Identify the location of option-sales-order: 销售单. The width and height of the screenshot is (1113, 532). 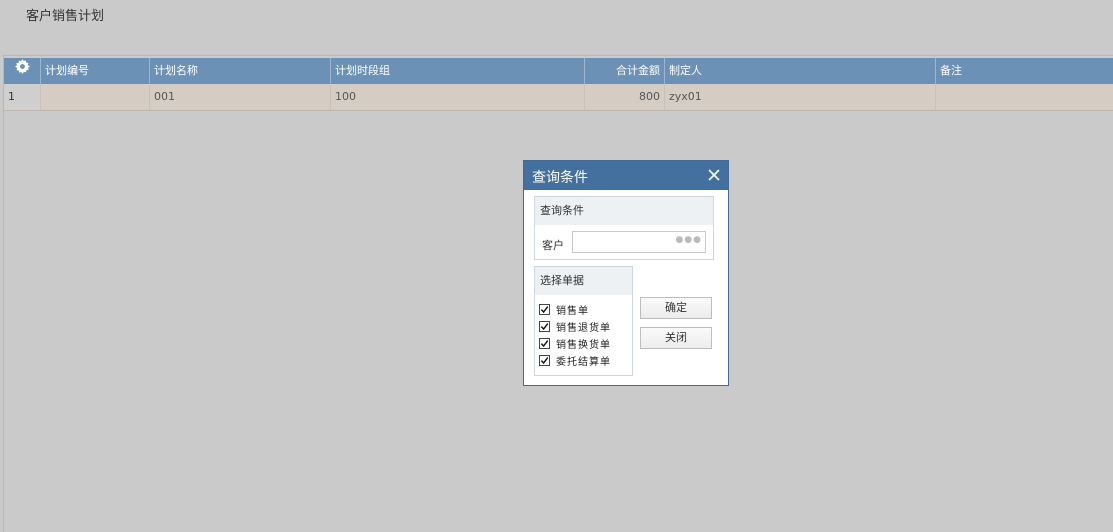
(575, 309).